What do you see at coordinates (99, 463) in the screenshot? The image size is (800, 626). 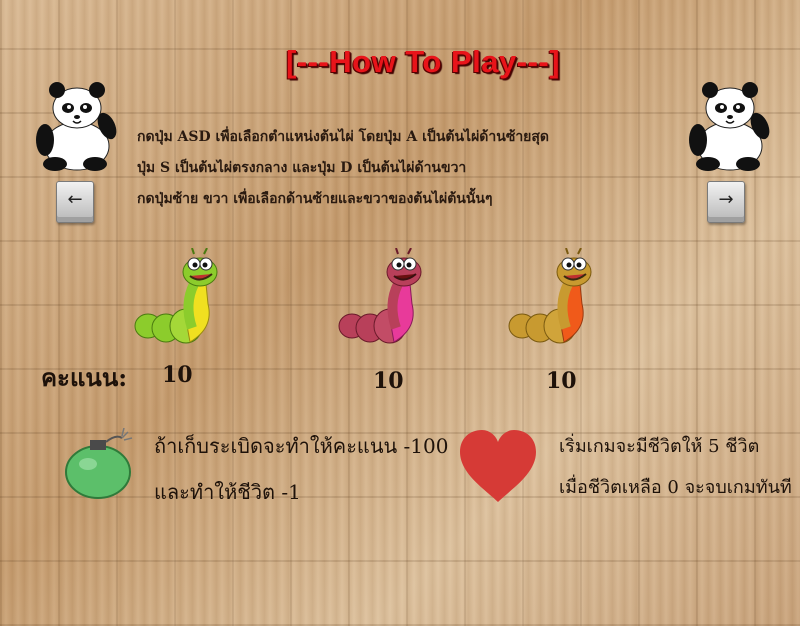 I see `bomb-icon` at bounding box center [99, 463].